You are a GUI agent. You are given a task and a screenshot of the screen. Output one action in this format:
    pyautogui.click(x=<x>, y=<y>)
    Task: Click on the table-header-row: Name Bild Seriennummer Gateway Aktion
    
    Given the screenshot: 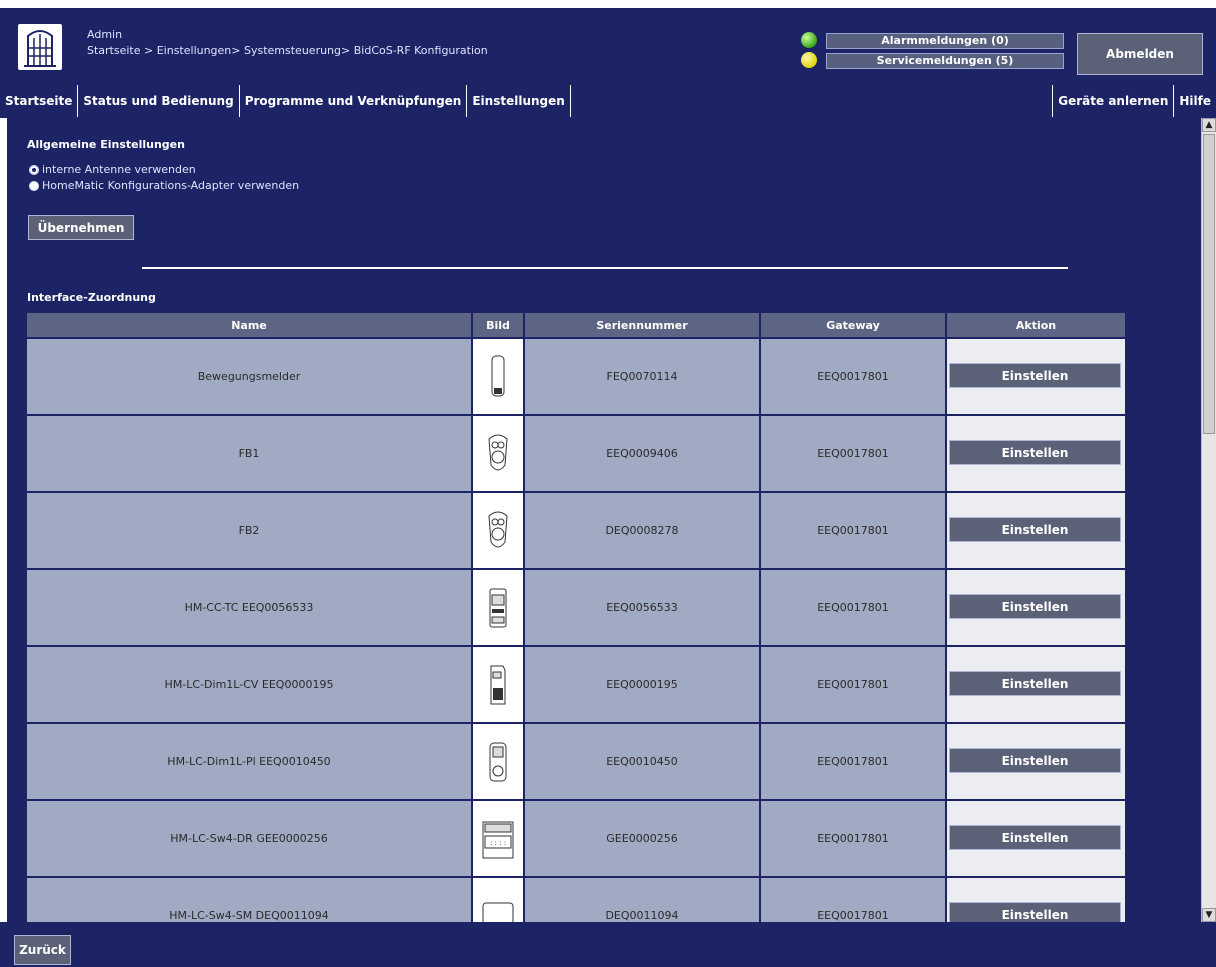 What is the action you would take?
    pyautogui.click(x=576, y=325)
    